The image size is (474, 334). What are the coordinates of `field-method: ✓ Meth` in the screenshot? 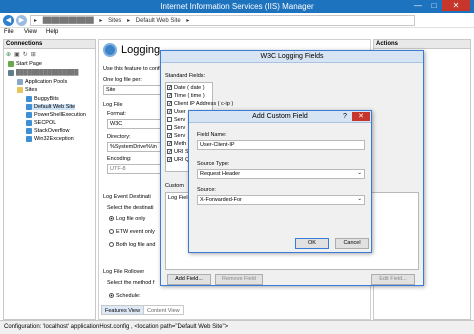 It's located at (176, 144).